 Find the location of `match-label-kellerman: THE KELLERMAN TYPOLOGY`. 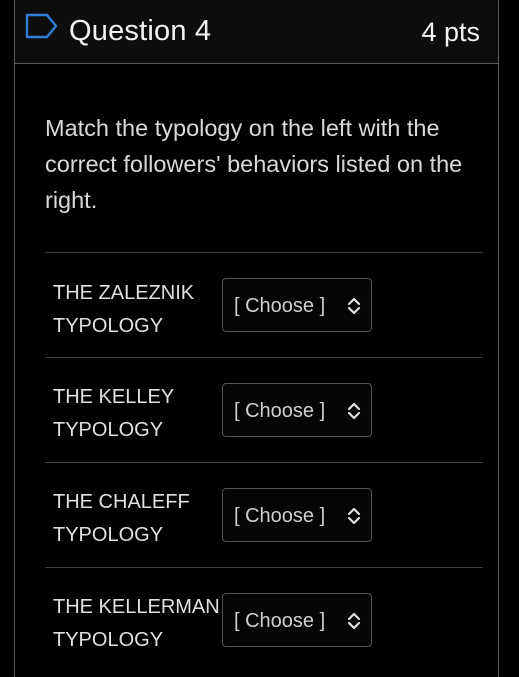

match-label-kellerman: THE KELLERMAN TYPOLOGY is located at coordinates (136, 623).